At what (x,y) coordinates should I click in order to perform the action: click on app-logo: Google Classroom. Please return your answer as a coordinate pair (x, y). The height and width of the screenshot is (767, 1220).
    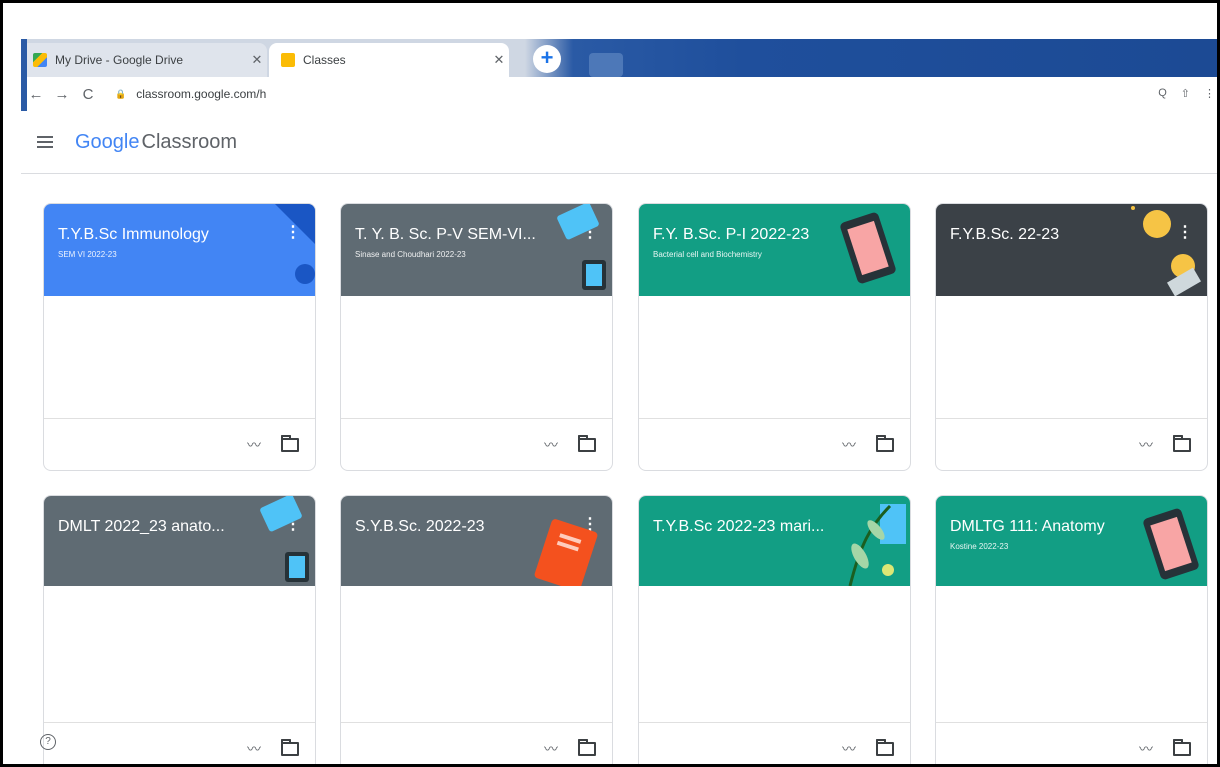
    Looking at the image, I should click on (156, 142).